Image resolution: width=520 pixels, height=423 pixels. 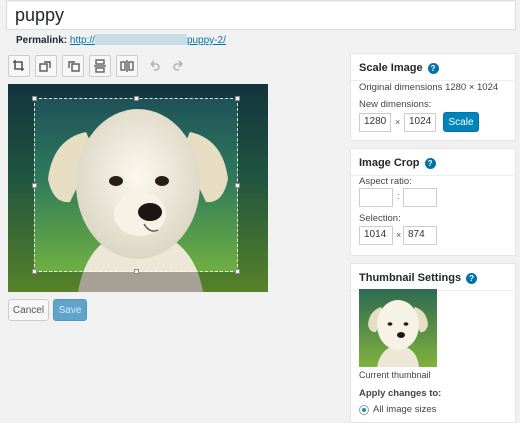 I want to click on redo-icon, so click(x=178, y=65).